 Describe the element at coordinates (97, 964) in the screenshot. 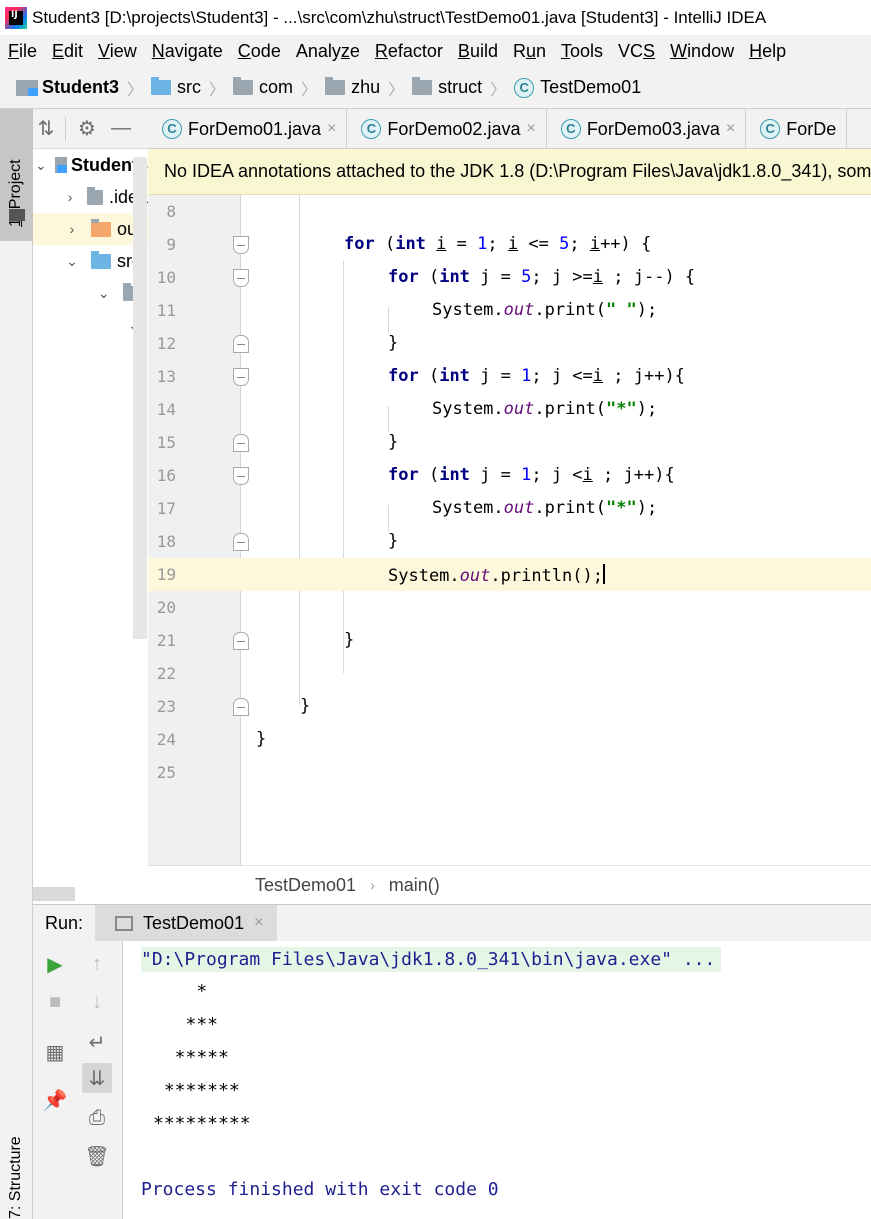

I see `arrow-up-icon: ↑` at that location.